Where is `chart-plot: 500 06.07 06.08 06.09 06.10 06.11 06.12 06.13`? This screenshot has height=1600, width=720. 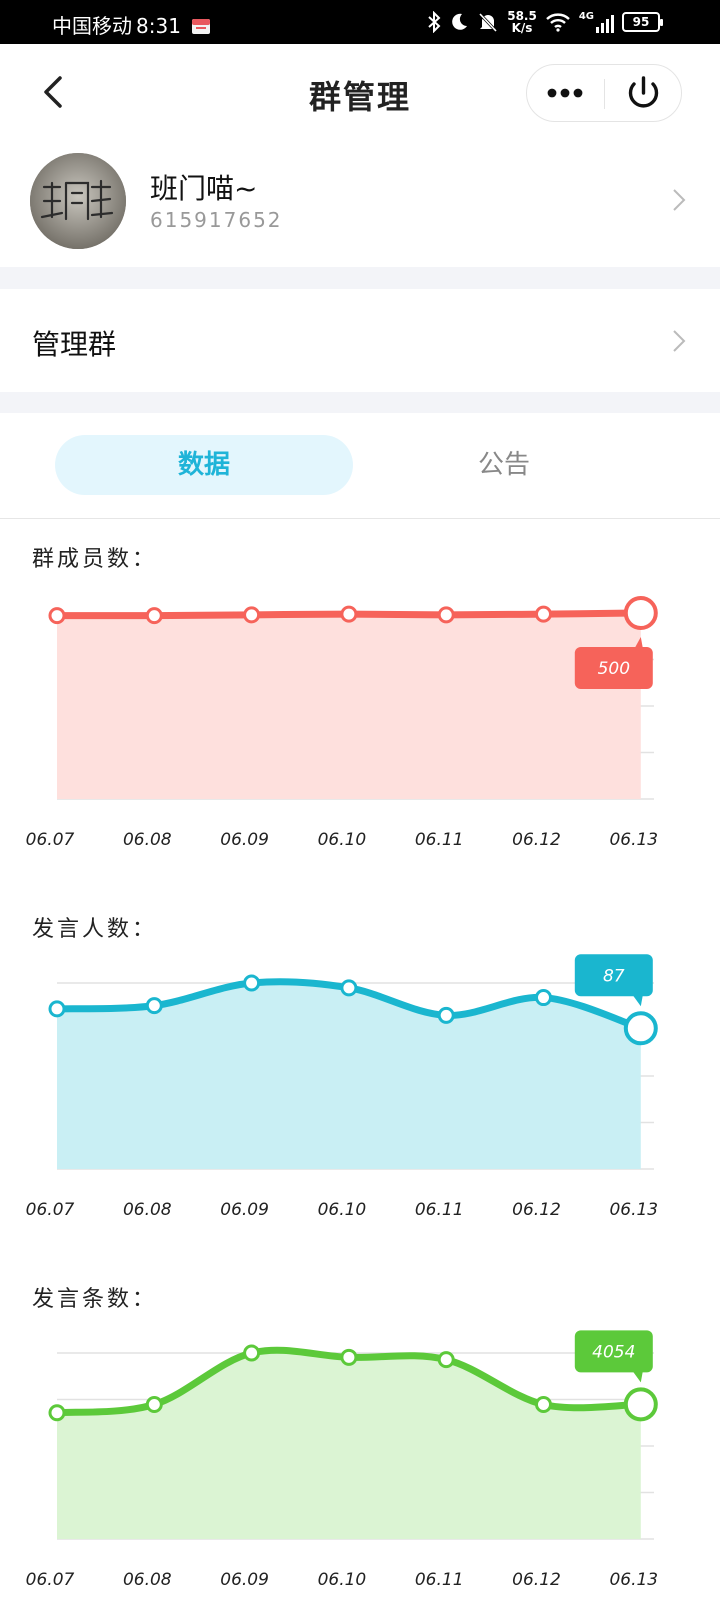 chart-plot: 500 06.07 06.08 06.09 06.10 06.11 06.12 06.13 is located at coordinates (342, 723).